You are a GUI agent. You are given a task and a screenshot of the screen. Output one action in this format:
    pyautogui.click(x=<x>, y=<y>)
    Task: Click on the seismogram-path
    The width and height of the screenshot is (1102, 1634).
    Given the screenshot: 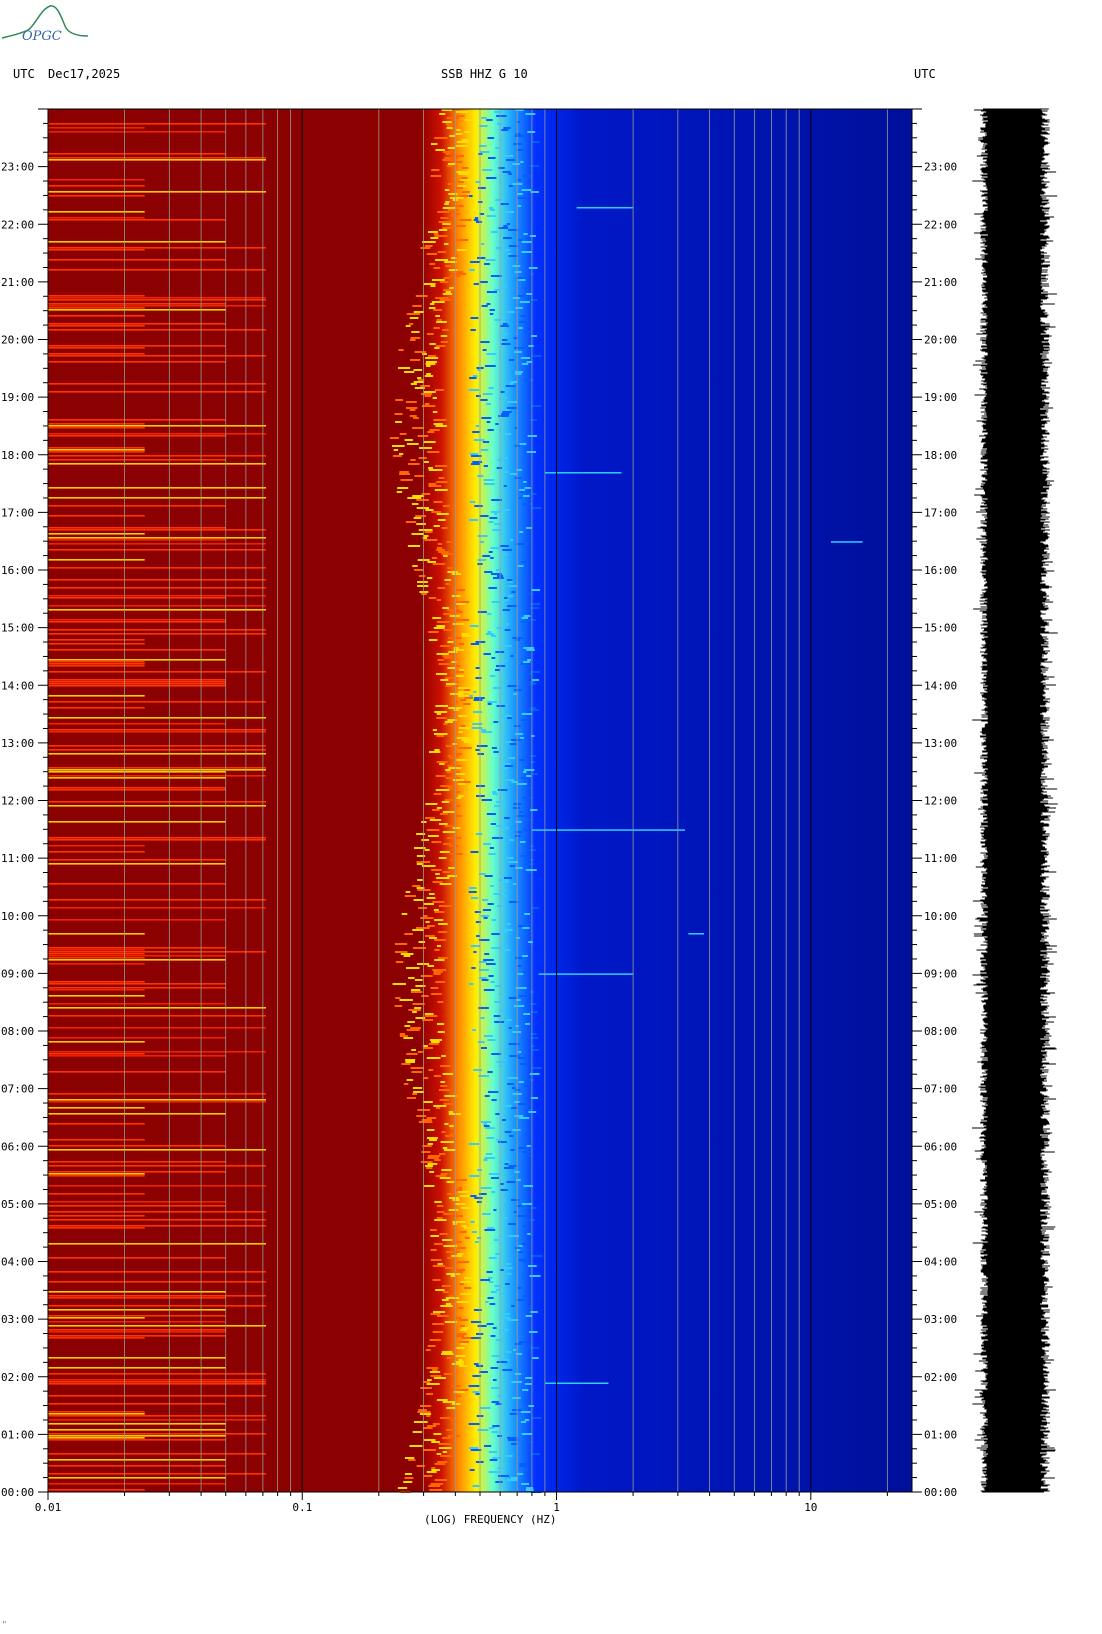 What is the action you would take?
    pyautogui.click(x=1015, y=800)
    